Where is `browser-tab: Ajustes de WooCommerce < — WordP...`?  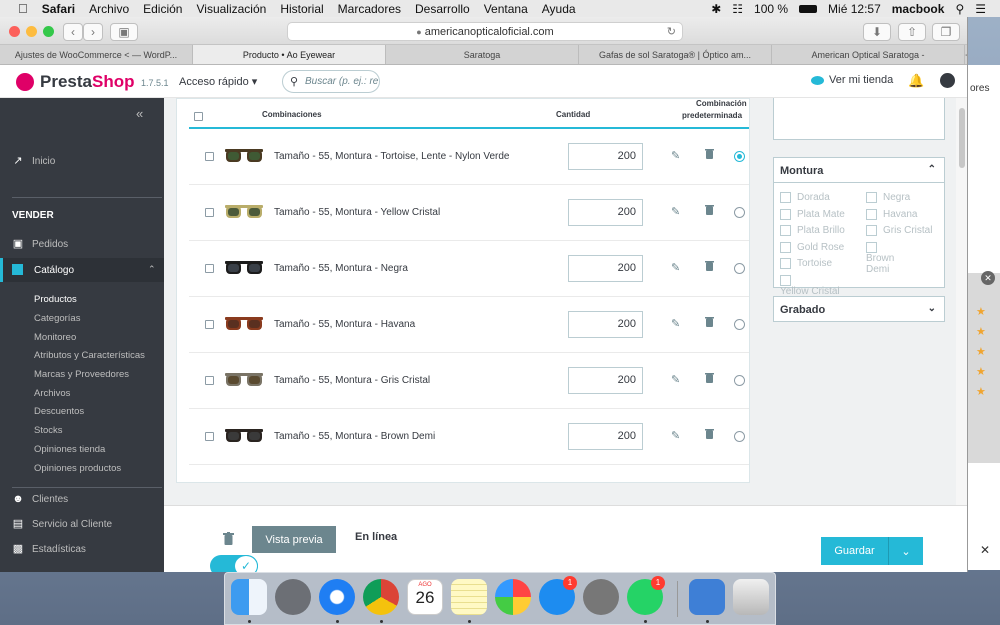 browser-tab: Ajustes de WooCommerce < — WordP... is located at coordinates (96, 54).